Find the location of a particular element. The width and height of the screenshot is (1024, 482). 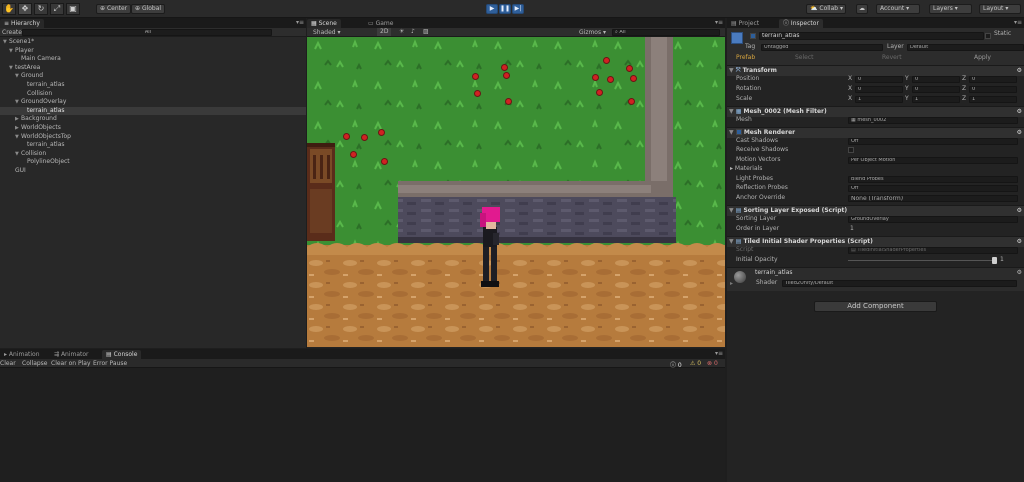

shading-dropdown: Shaded ▾ is located at coordinates (327, 32).